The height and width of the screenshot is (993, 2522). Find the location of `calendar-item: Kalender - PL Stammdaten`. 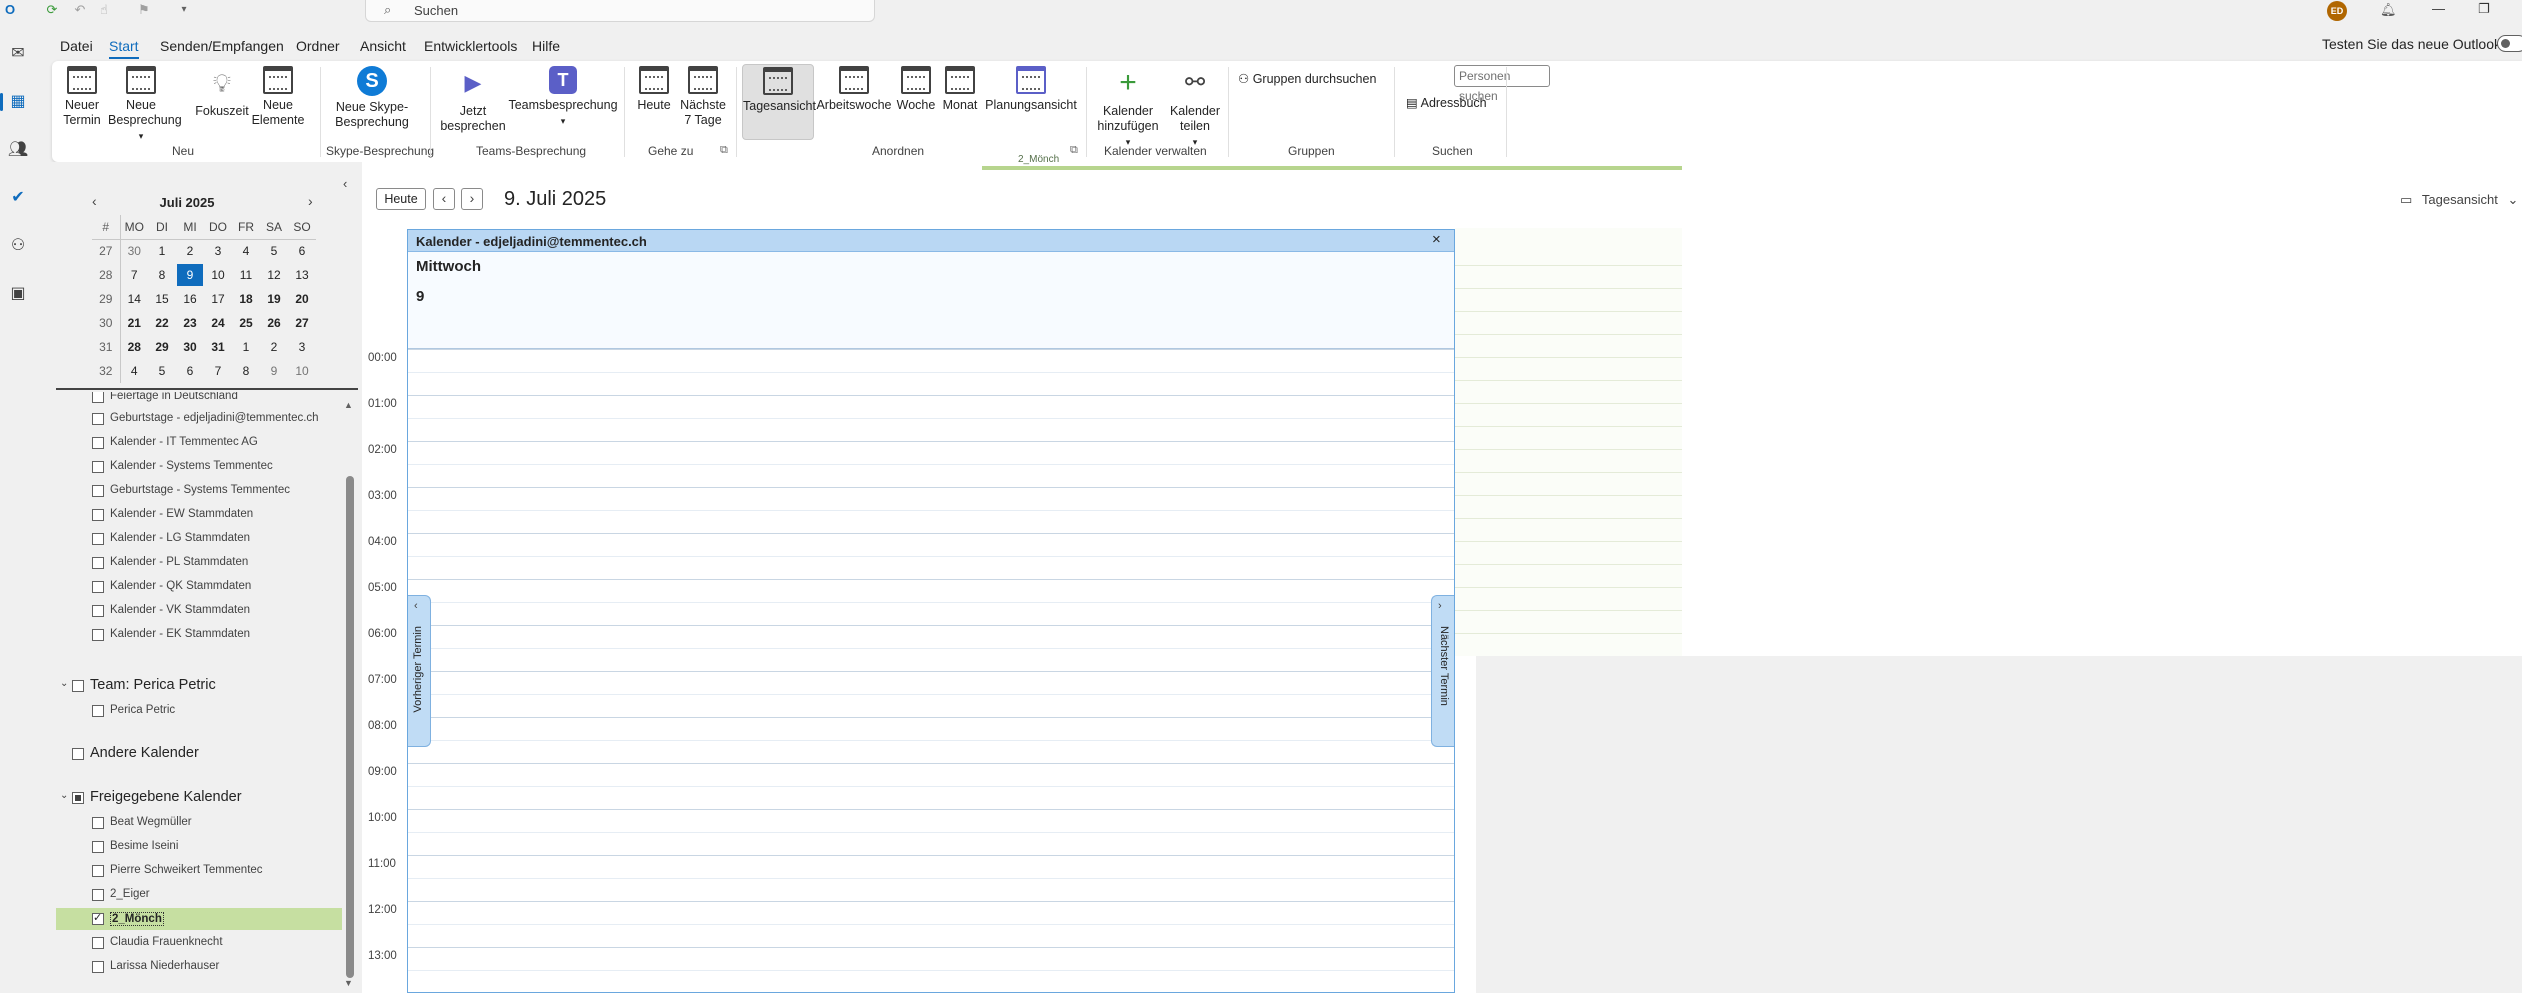

calendar-item: Kalender - PL Stammdaten is located at coordinates (199, 563).